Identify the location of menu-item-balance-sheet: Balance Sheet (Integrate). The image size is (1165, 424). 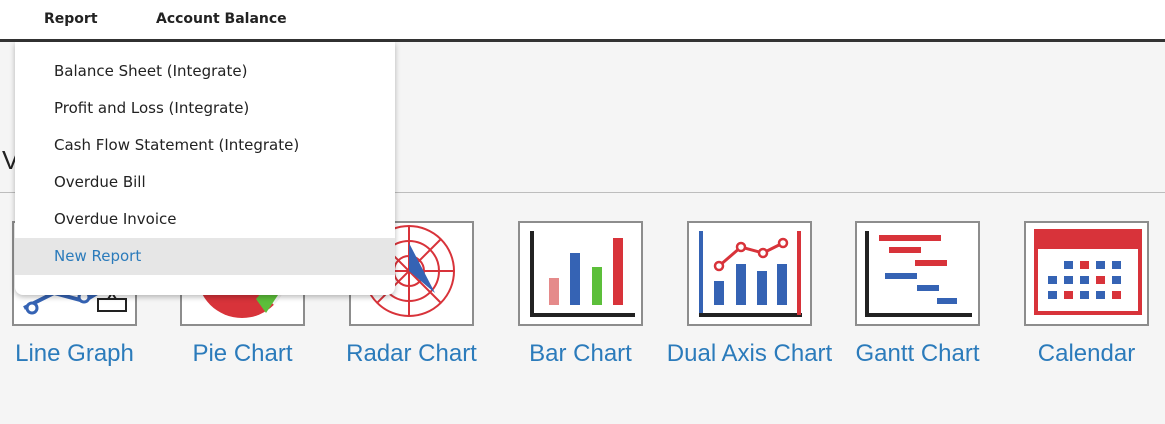
(205, 71).